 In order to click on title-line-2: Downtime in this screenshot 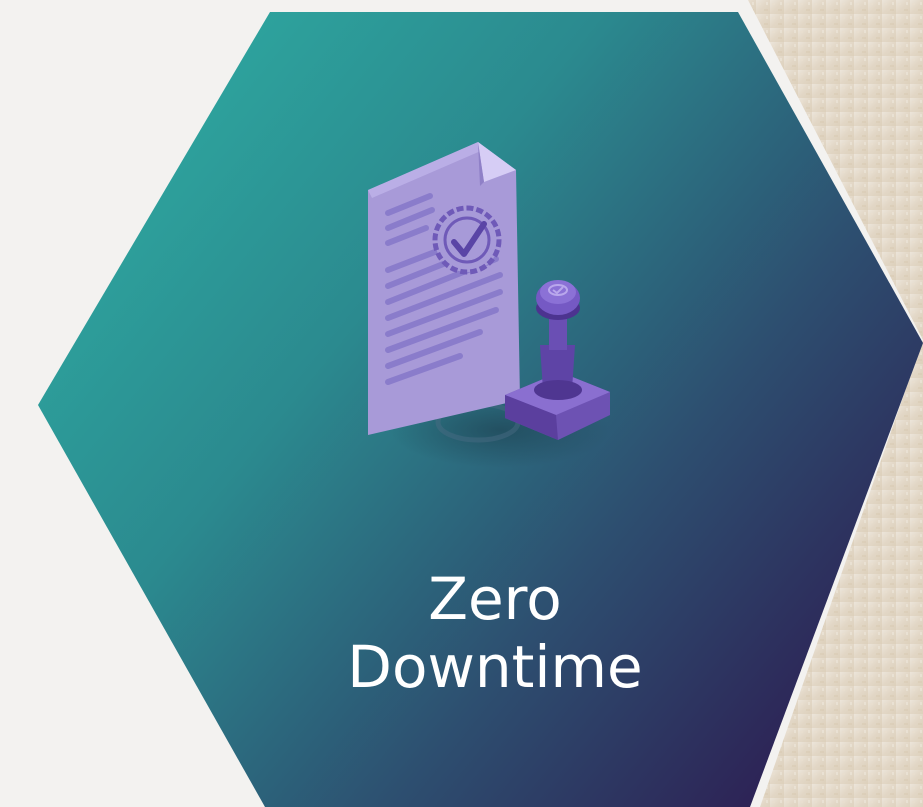, I will do `click(495, 667)`.